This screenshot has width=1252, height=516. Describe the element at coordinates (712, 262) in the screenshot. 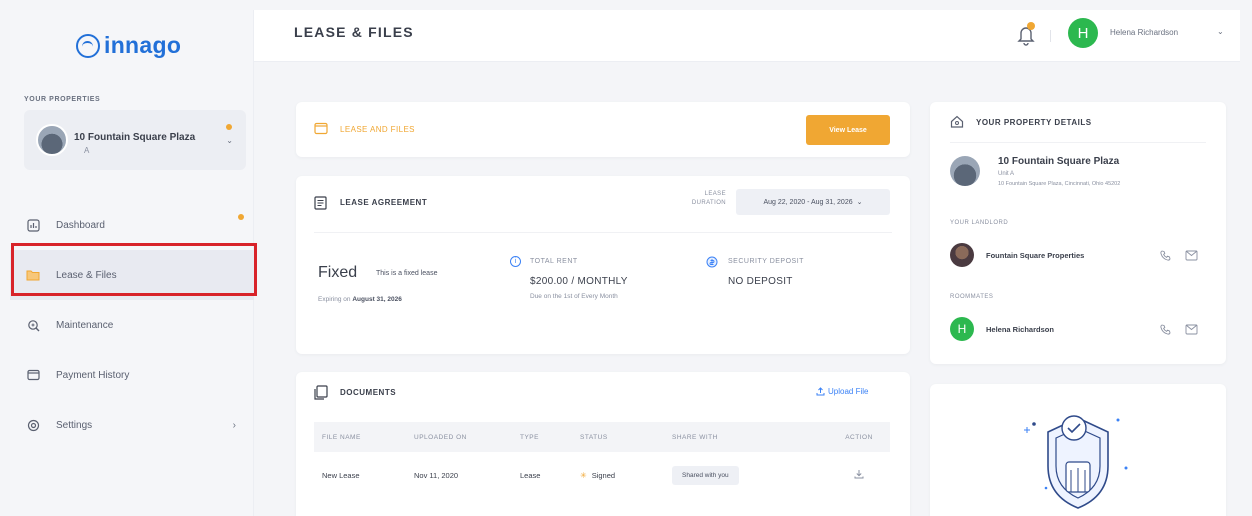

I see `deposit-icon` at that location.